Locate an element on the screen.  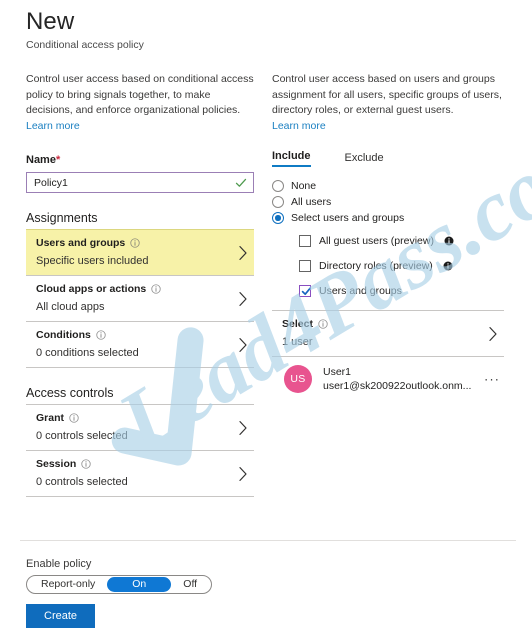
checkbox-directory-roles-box is located at coordinates (305, 266).